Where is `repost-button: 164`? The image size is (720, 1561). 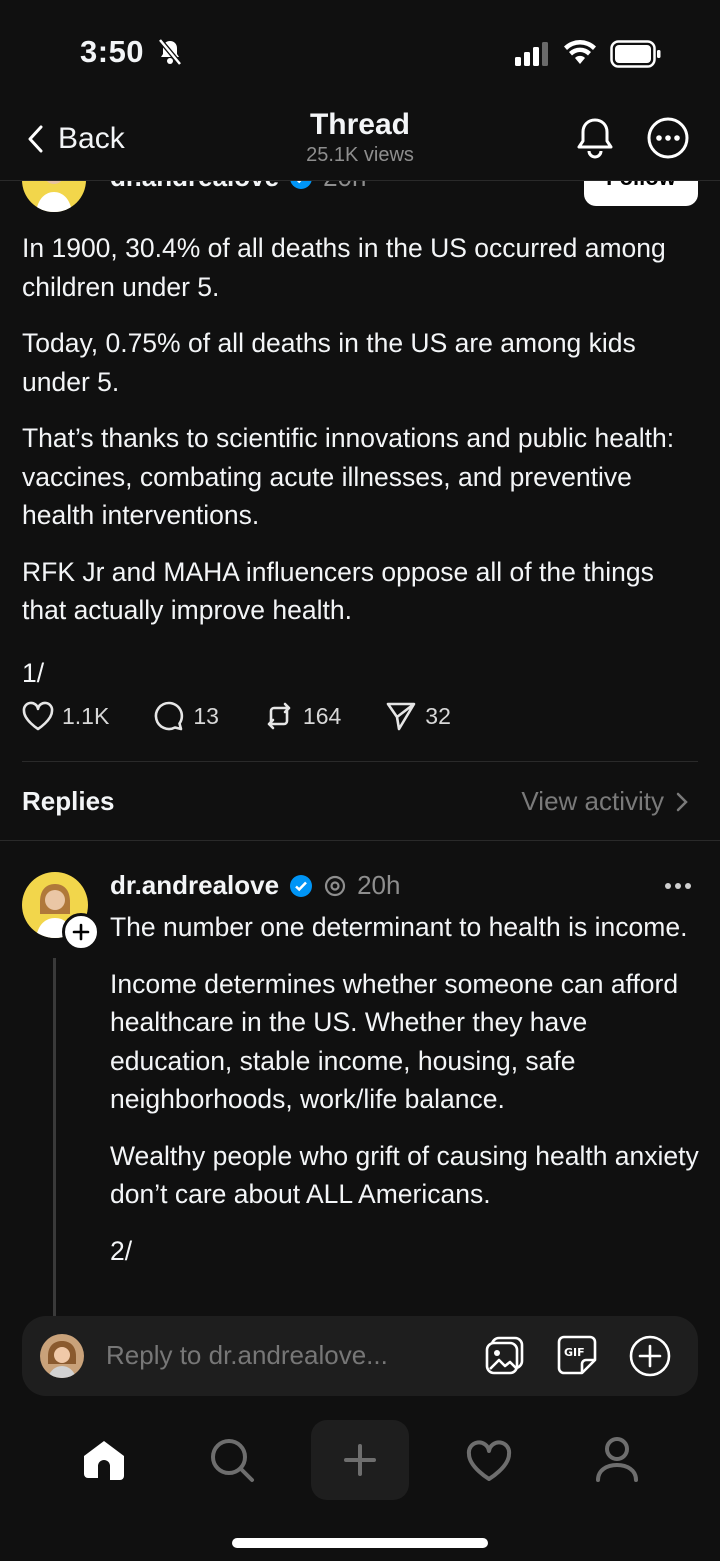
repost-button: 164 is located at coordinates (302, 716).